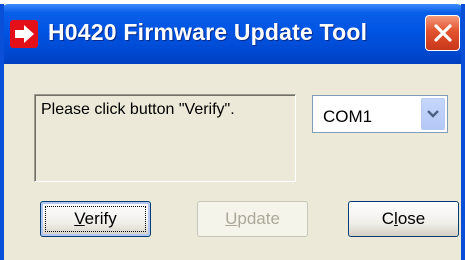 The image size is (465, 260). I want to click on verify-button: Verify, so click(95, 219).